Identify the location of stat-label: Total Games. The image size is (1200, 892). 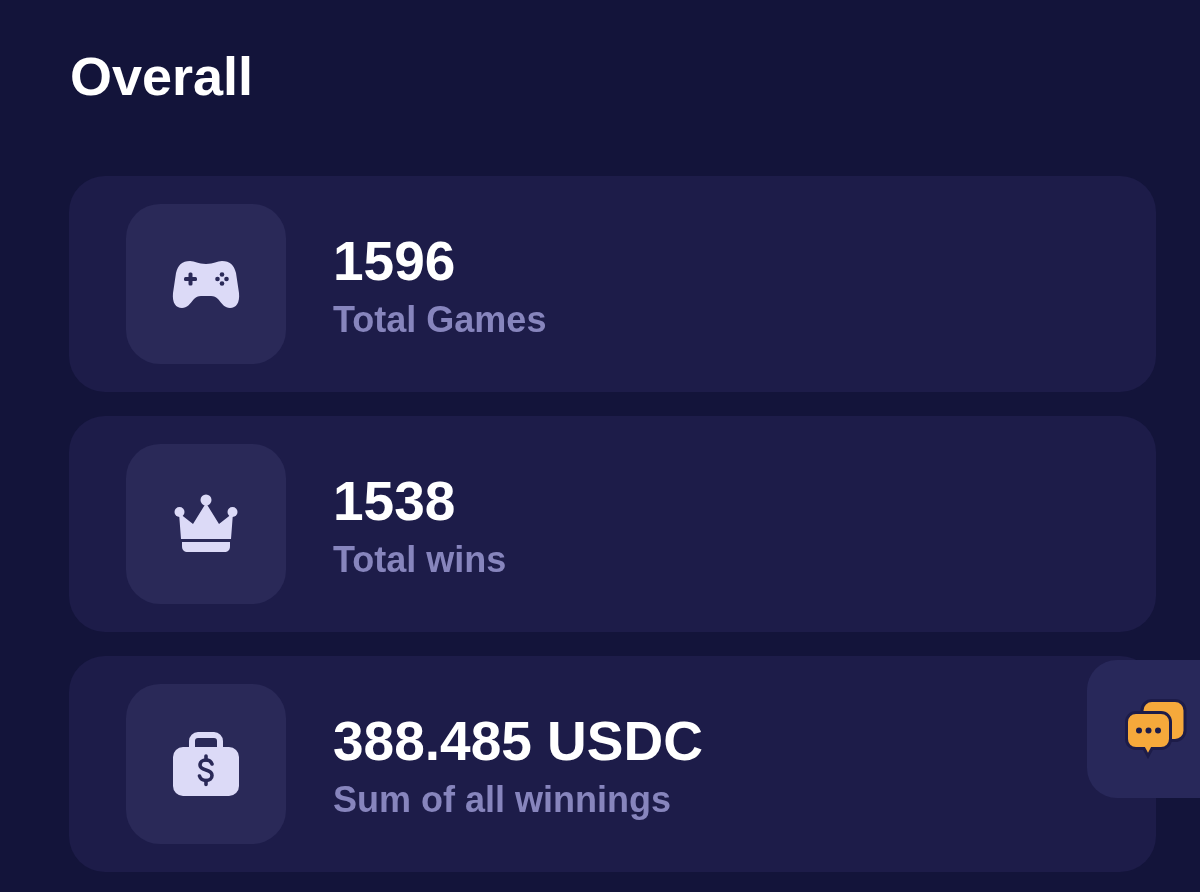
(440, 320).